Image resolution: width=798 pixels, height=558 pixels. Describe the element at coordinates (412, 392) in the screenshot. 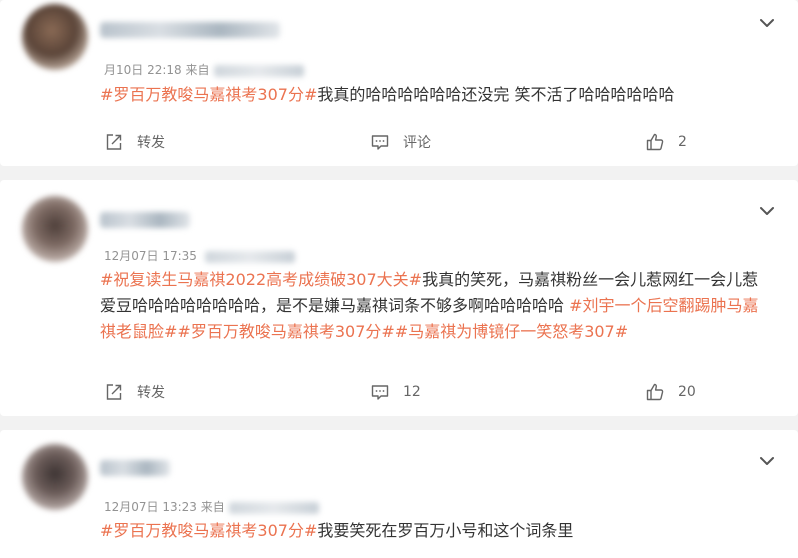

I see `comment-count: 12` at that location.